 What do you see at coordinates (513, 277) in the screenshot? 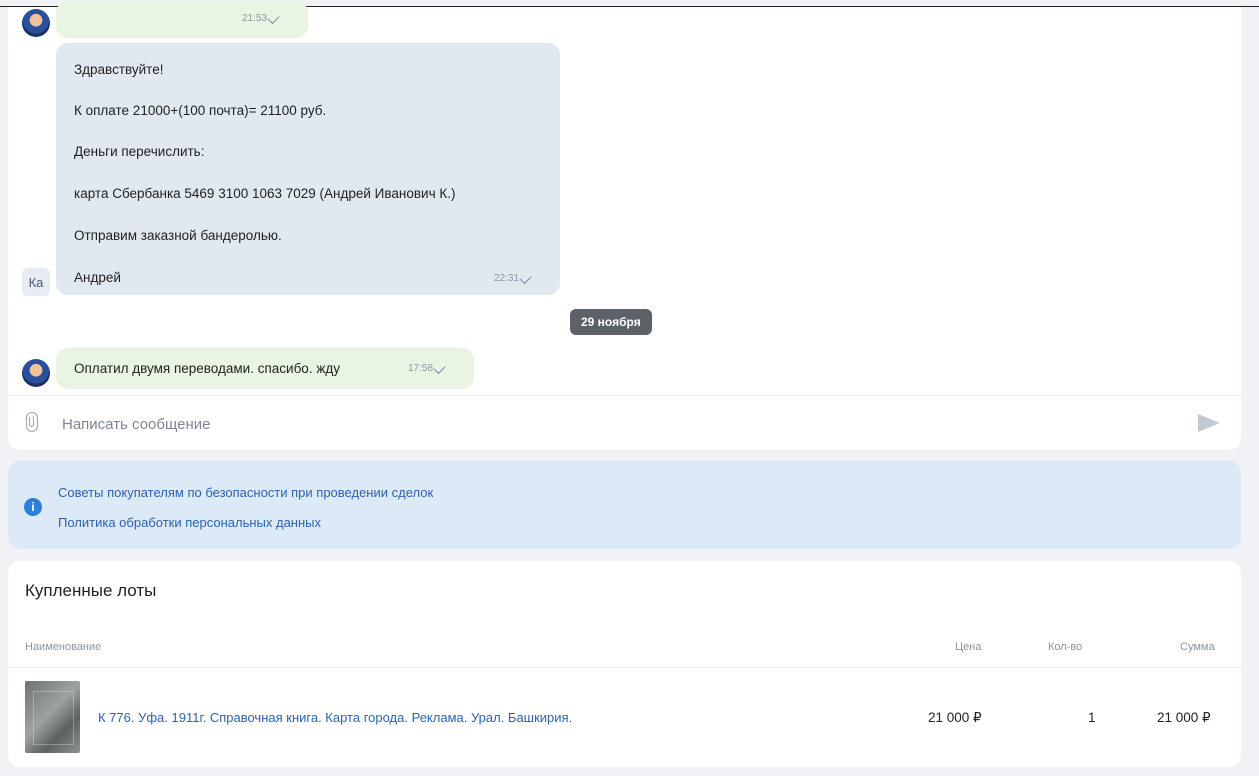
I see `message-time: 22:31` at bounding box center [513, 277].